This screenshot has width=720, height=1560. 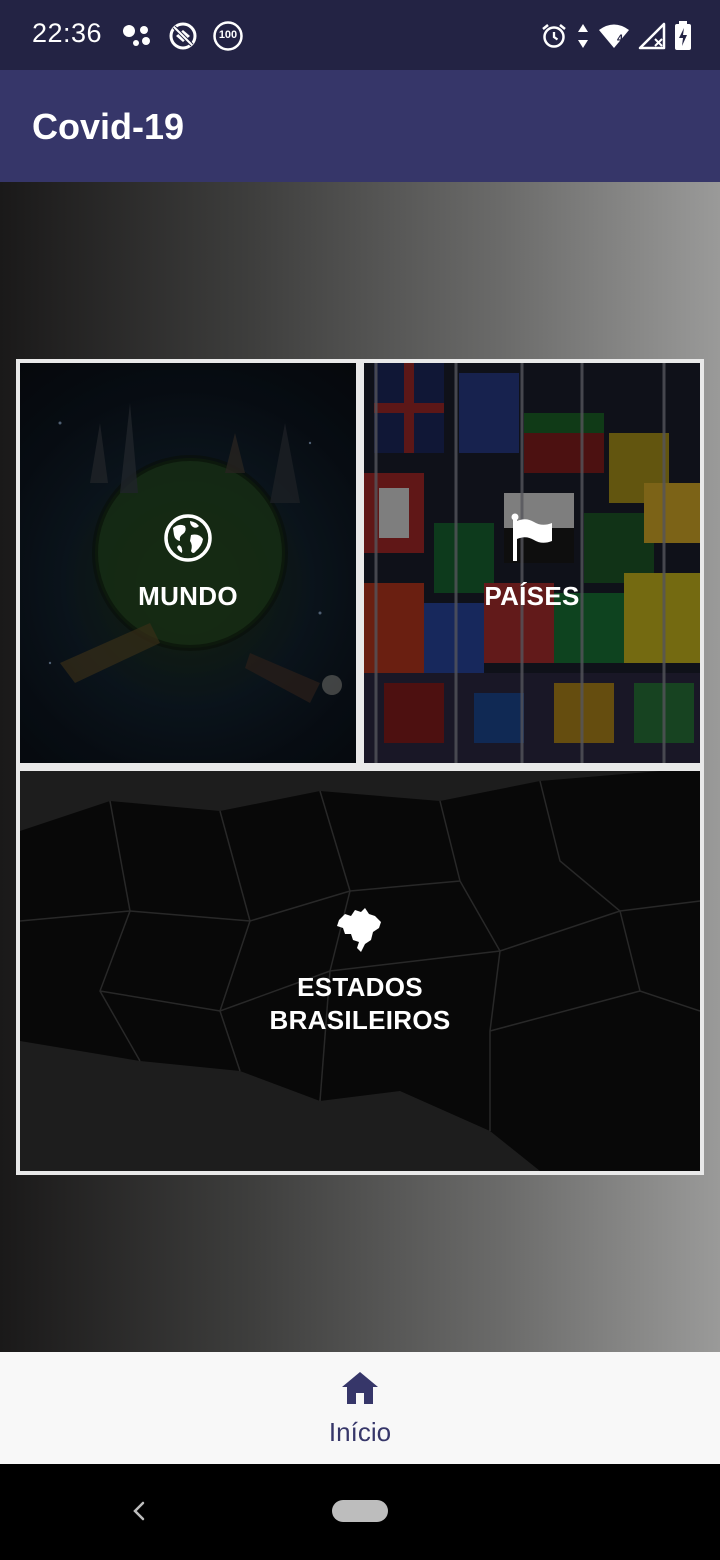 What do you see at coordinates (188, 596) in the screenshot?
I see `world-tile-label: MUNDO` at bounding box center [188, 596].